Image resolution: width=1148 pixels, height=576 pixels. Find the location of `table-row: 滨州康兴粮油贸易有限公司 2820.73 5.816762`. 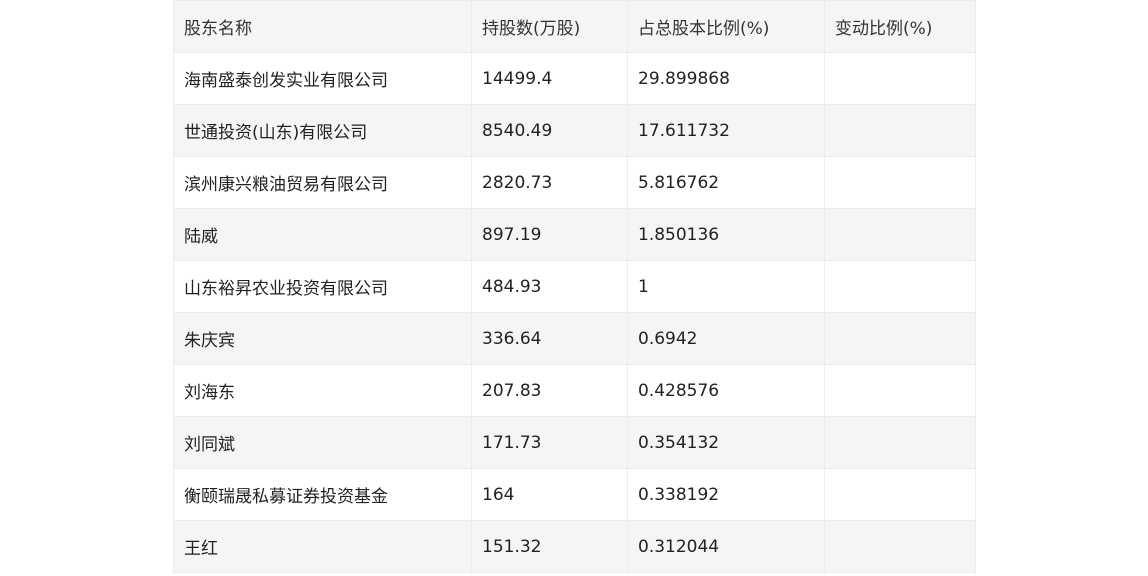

table-row: 滨州康兴粮油贸易有限公司 2820.73 5.816762 is located at coordinates (574, 182).